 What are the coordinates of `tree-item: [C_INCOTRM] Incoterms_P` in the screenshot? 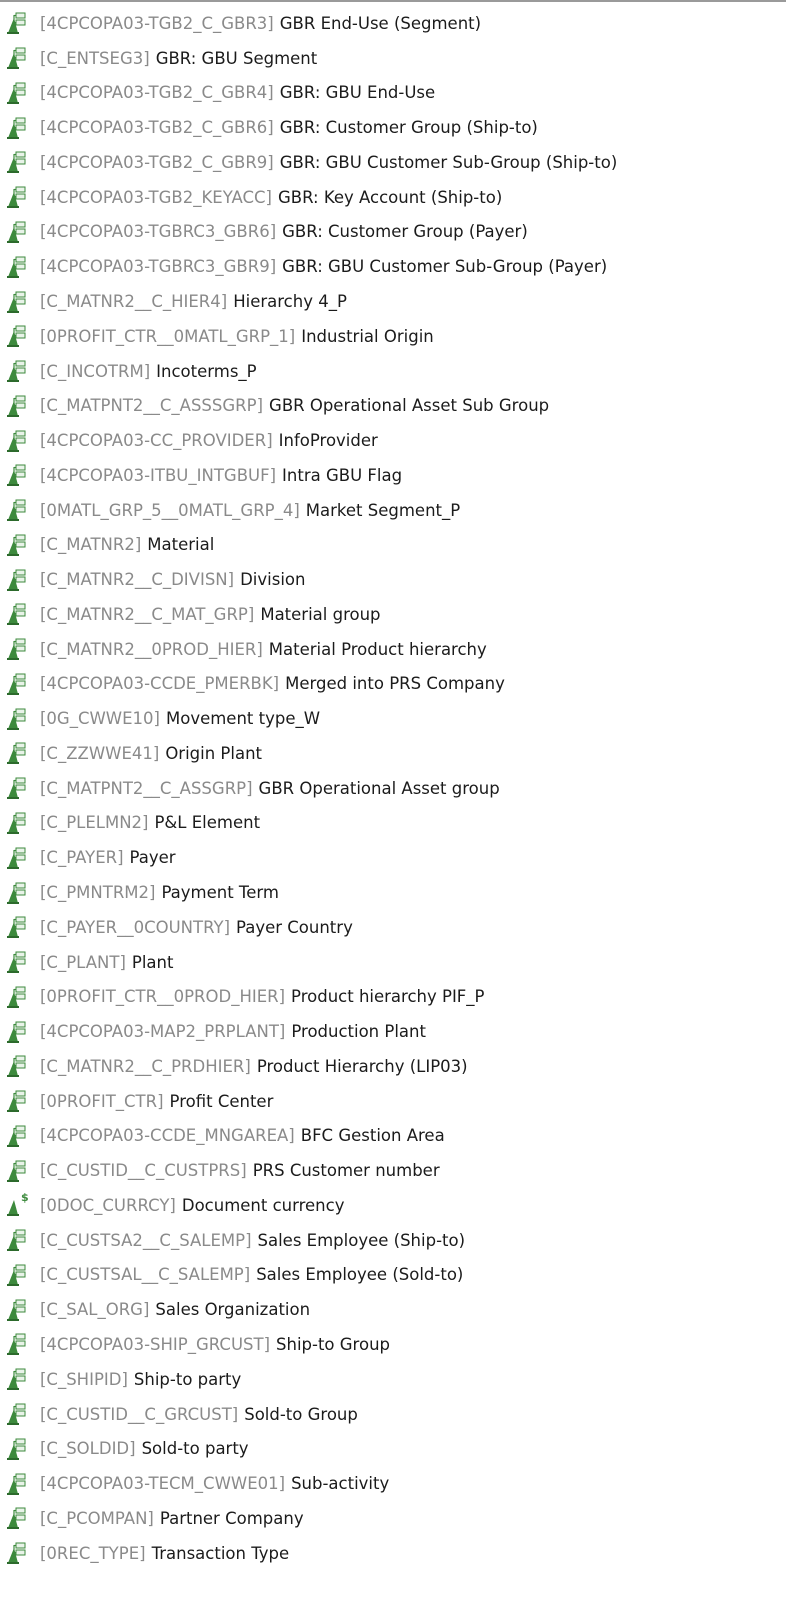 It's located at (395, 371).